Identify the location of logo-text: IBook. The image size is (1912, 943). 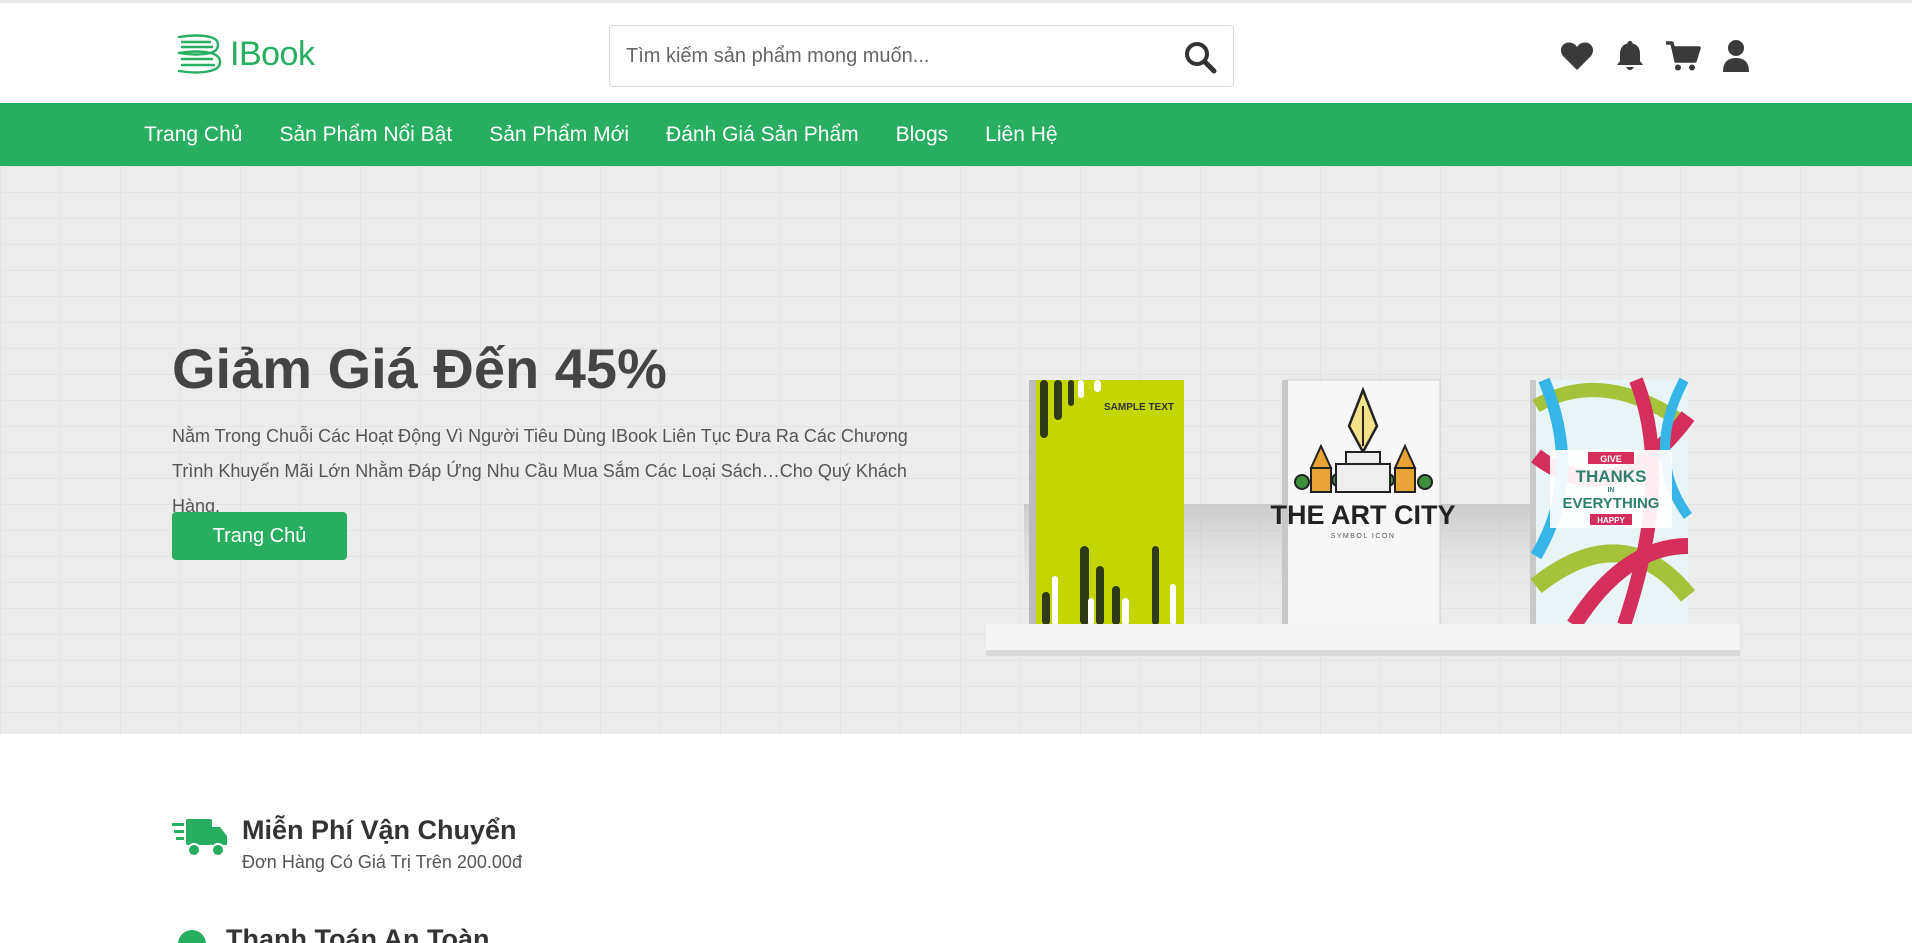
(272, 53).